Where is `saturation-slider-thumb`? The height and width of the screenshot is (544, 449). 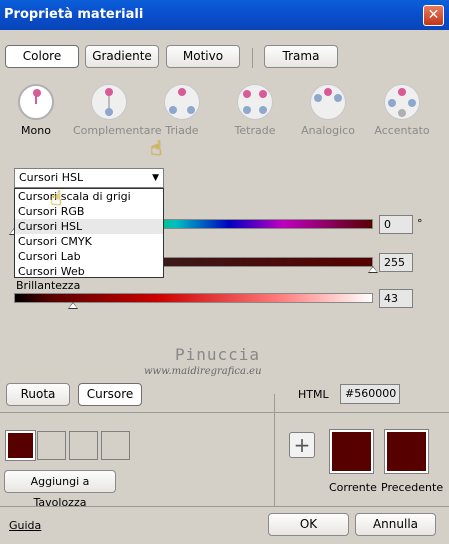 saturation-slider-thumb is located at coordinates (373, 269).